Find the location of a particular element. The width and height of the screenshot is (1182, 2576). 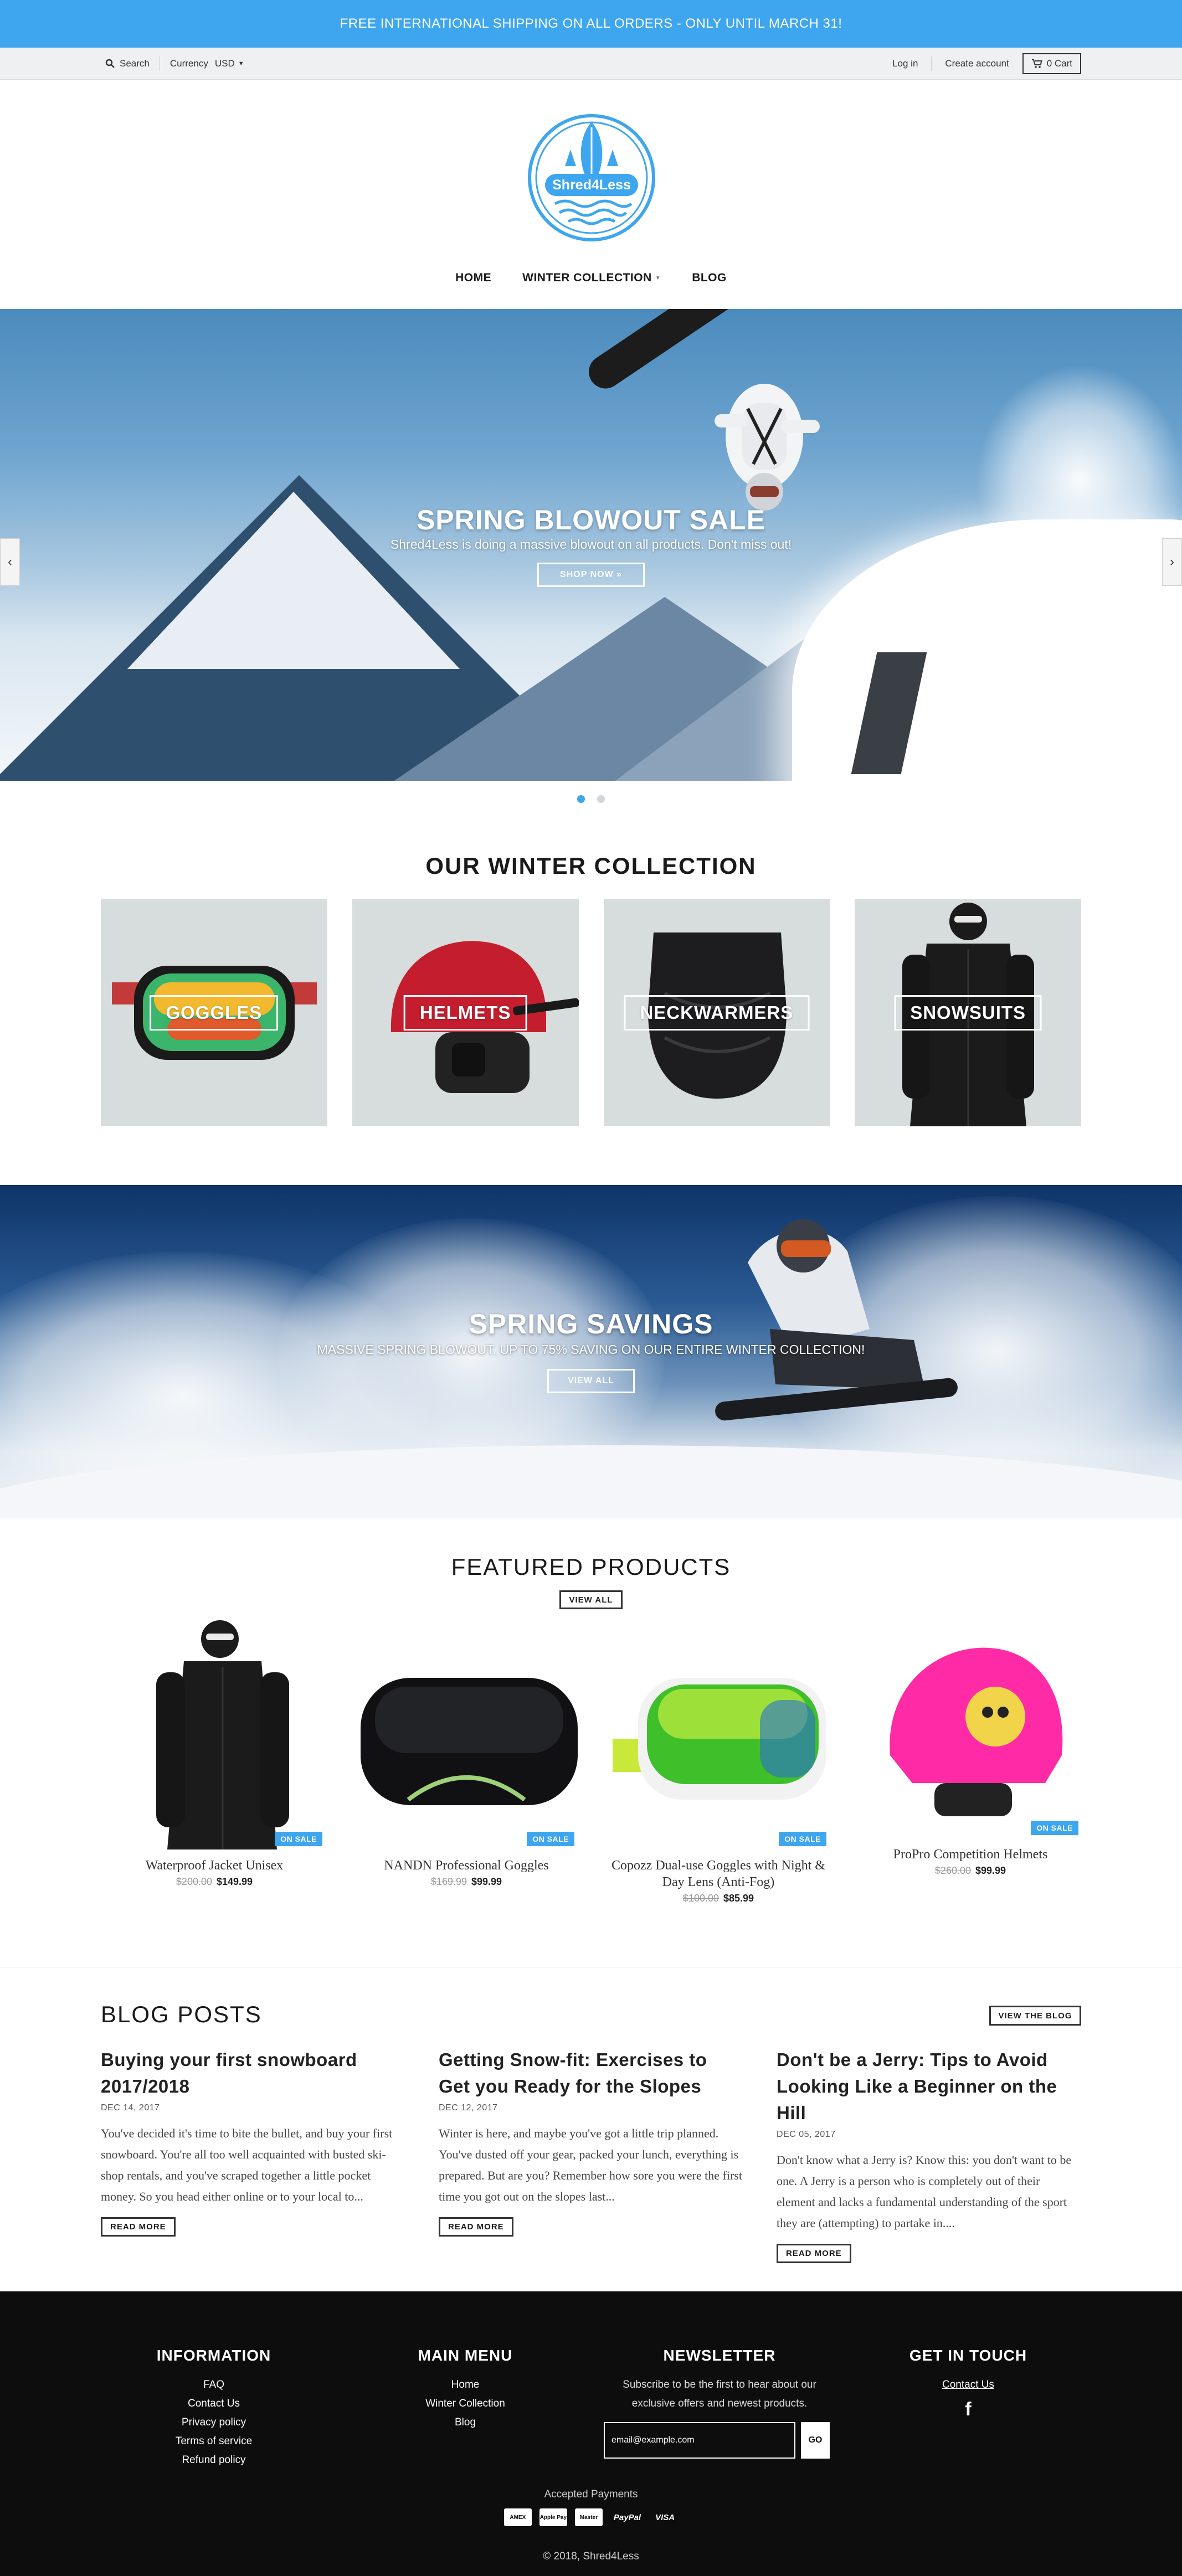

search-icon is located at coordinates (110, 63).